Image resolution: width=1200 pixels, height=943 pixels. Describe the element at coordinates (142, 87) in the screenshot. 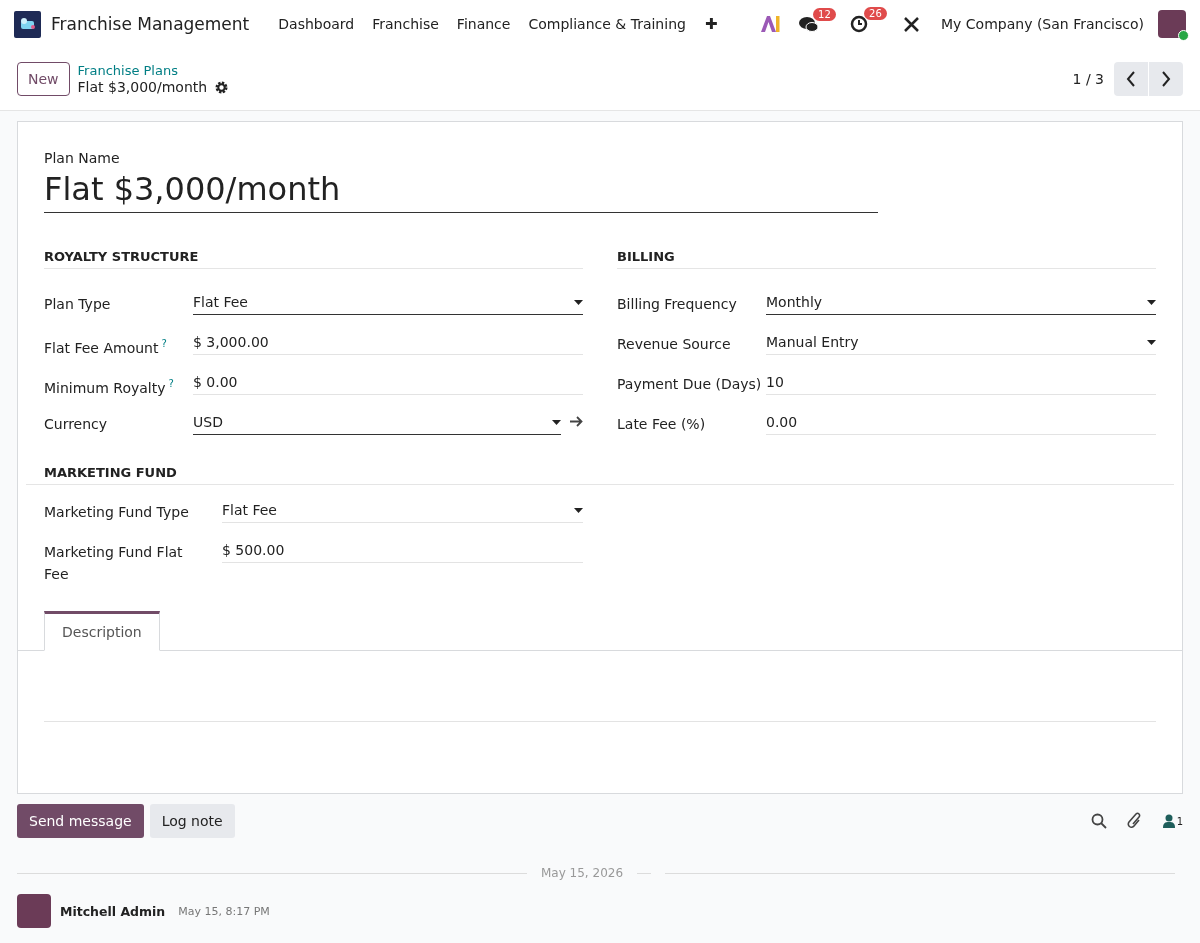

I see `record-title: Flat $3,000/month` at that location.